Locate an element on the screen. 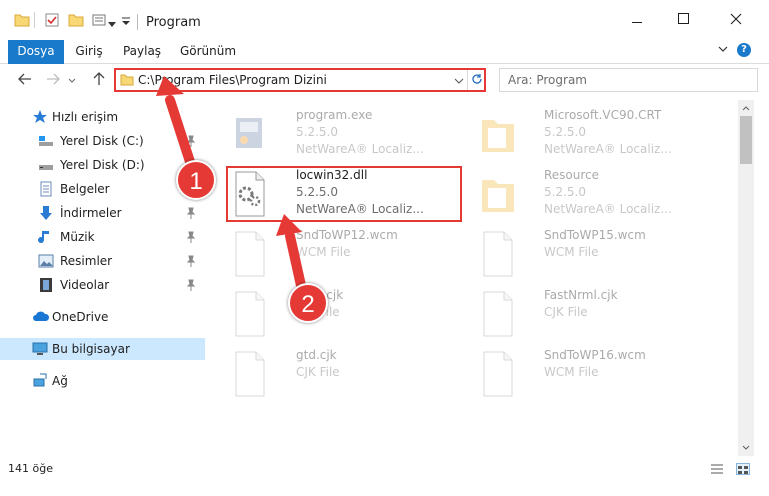 The width and height of the screenshot is (769, 496). close-icon is located at coordinates (736, 20).